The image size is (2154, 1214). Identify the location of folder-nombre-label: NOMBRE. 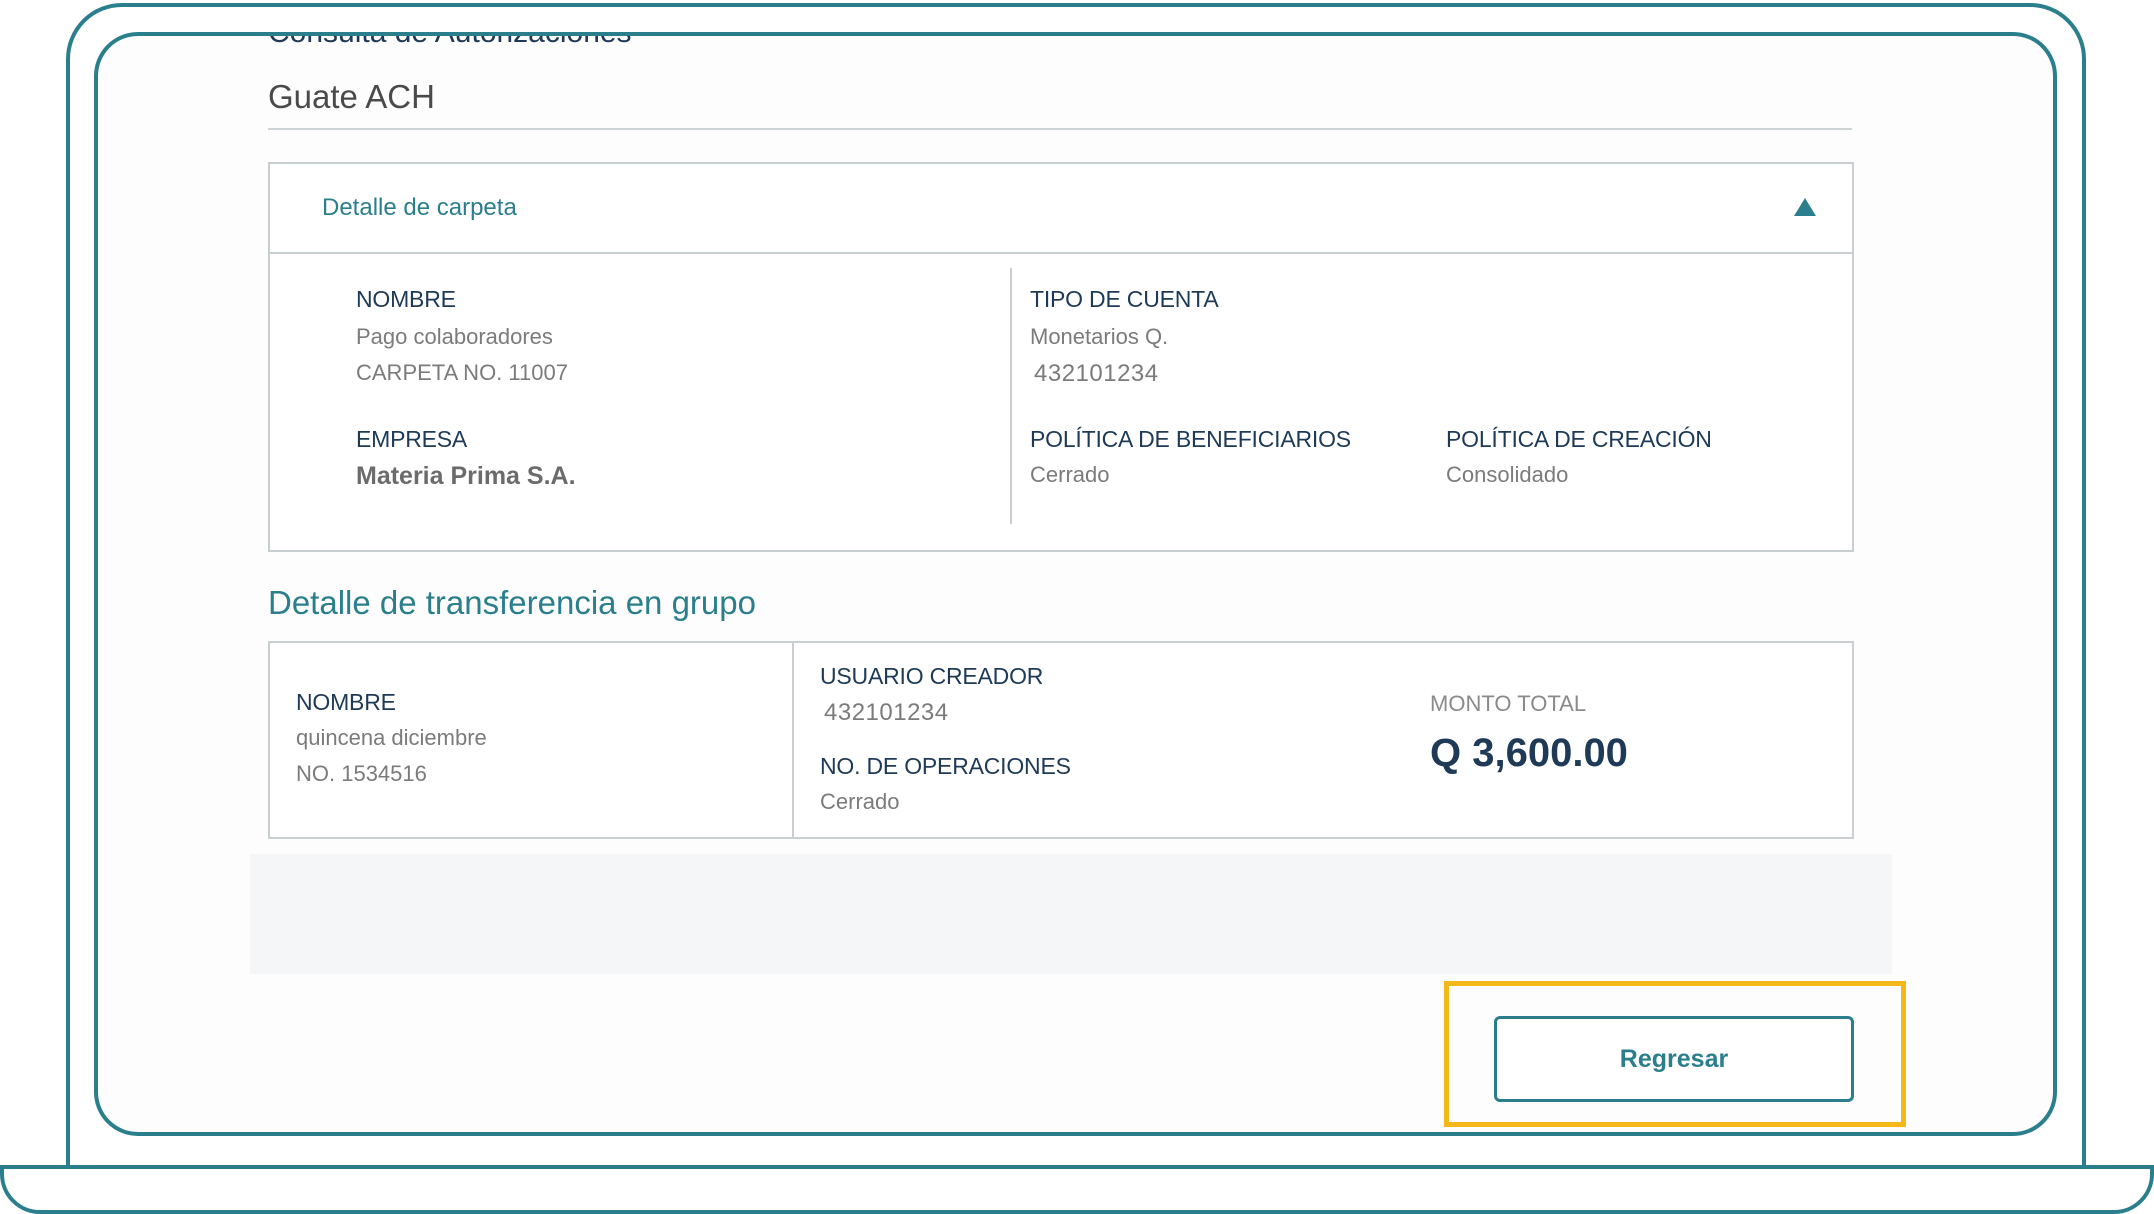
(406, 299).